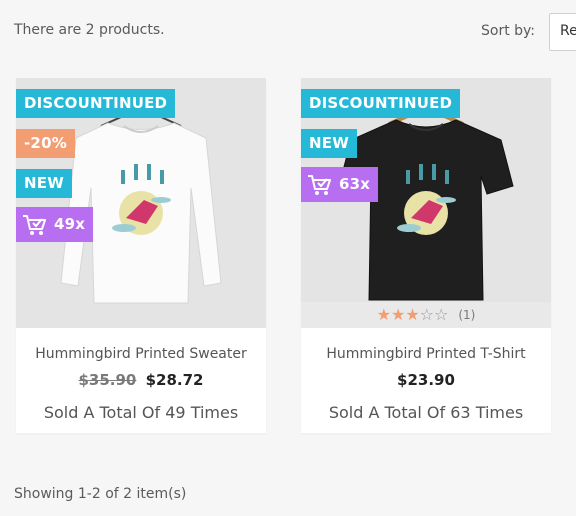  What do you see at coordinates (426, 354) in the screenshot?
I see `product-title: Hummingbird Printed T-Shirt` at bounding box center [426, 354].